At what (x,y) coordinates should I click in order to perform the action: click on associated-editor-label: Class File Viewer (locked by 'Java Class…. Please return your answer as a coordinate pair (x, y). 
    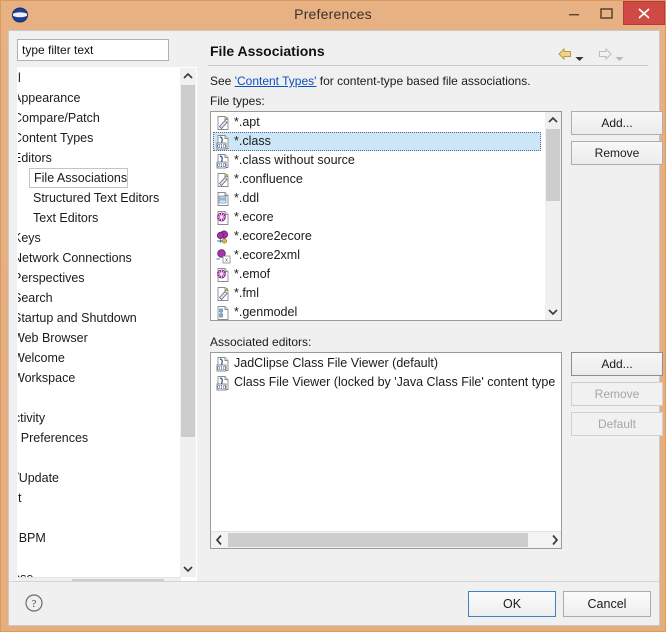
    Looking at the image, I should click on (395, 382).